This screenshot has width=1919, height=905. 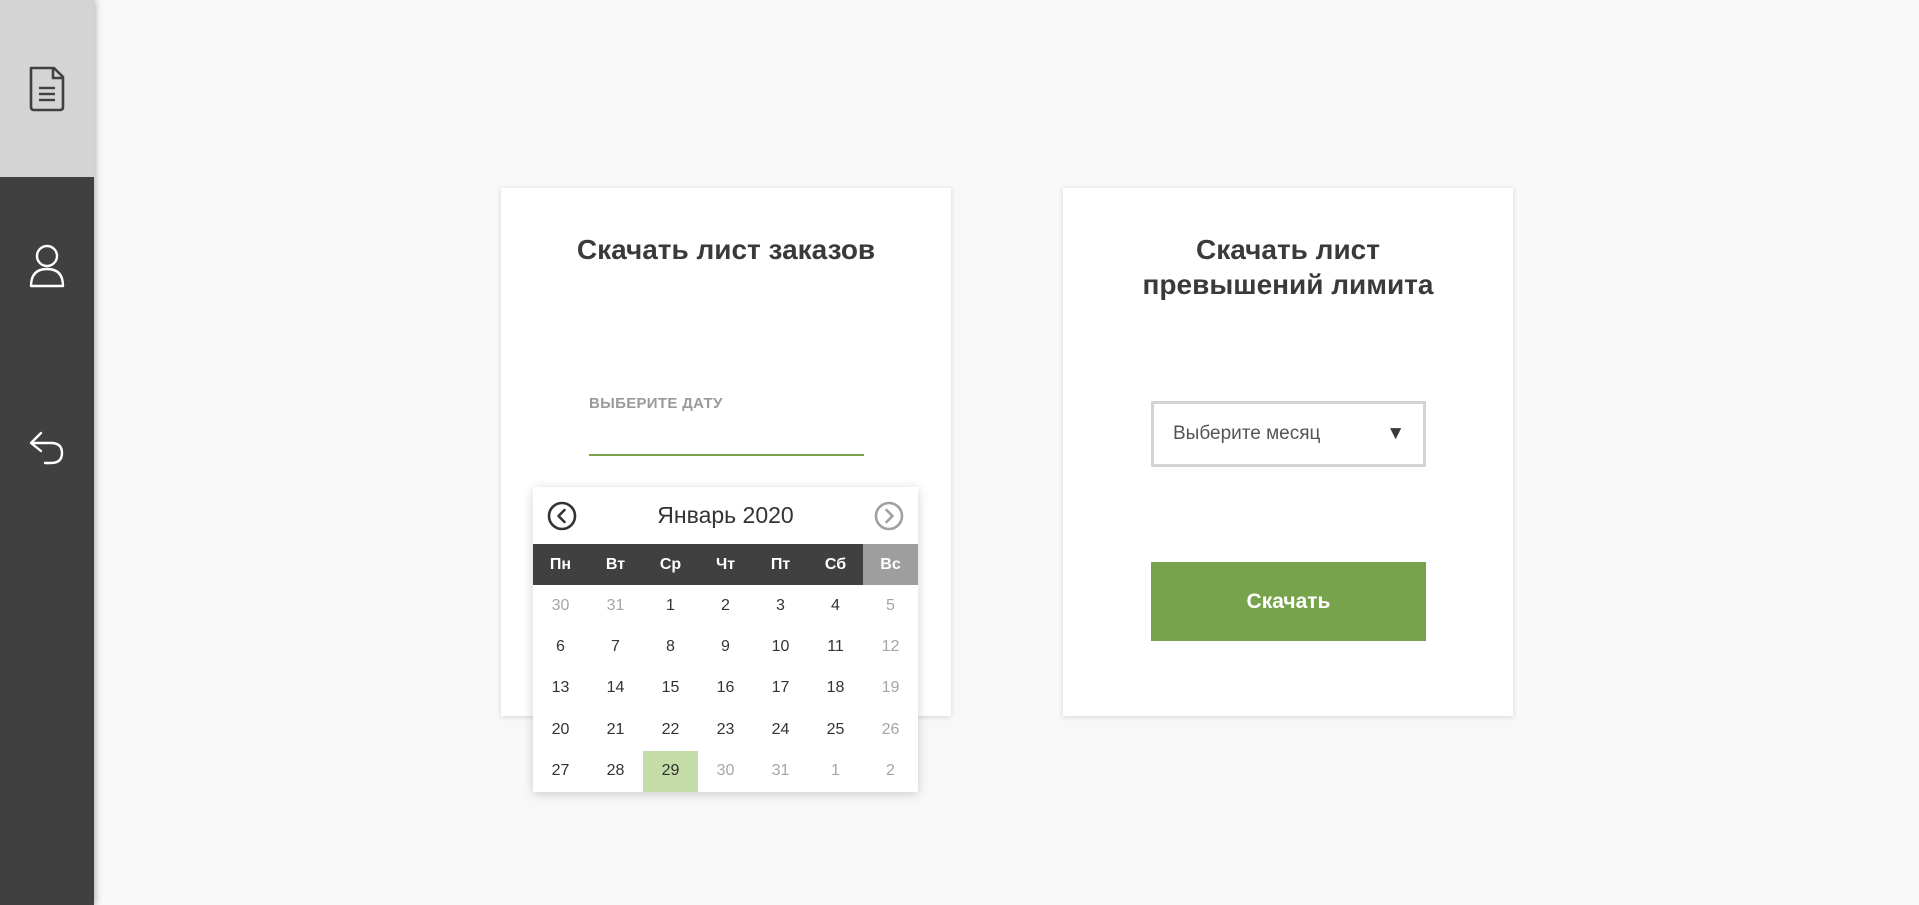 What do you see at coordinates (560, 771) in the screenshot?
I see `calendar-day: 27` at bounding box center [560, 771].